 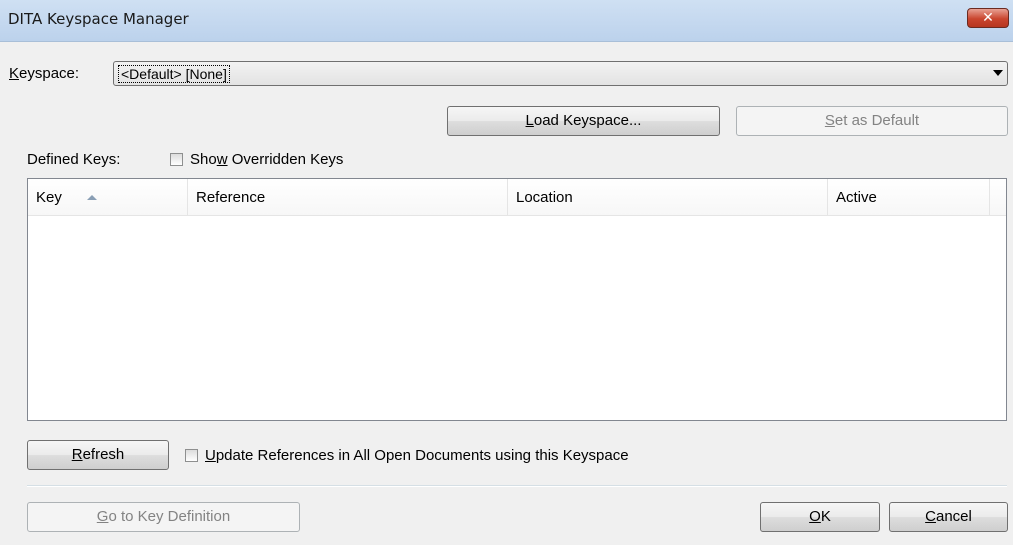 What do you see at coordinates (668, 197) in the screenshot?
I see `column-header-location: Location` at bounding box center [668, 197].